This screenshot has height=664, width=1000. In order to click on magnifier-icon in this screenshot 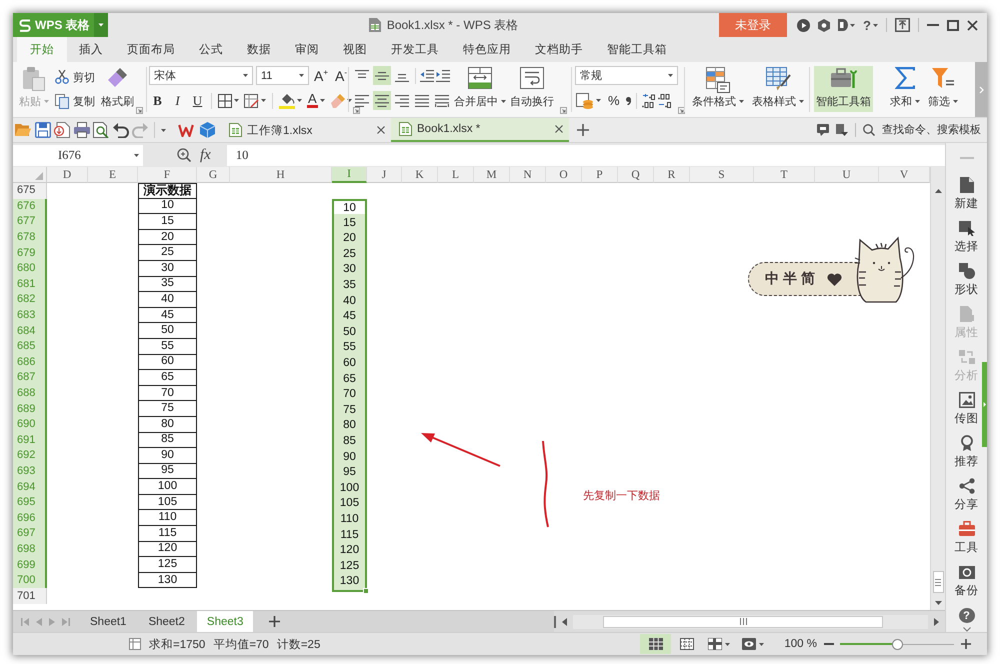, I will do `click(184, 155)`.